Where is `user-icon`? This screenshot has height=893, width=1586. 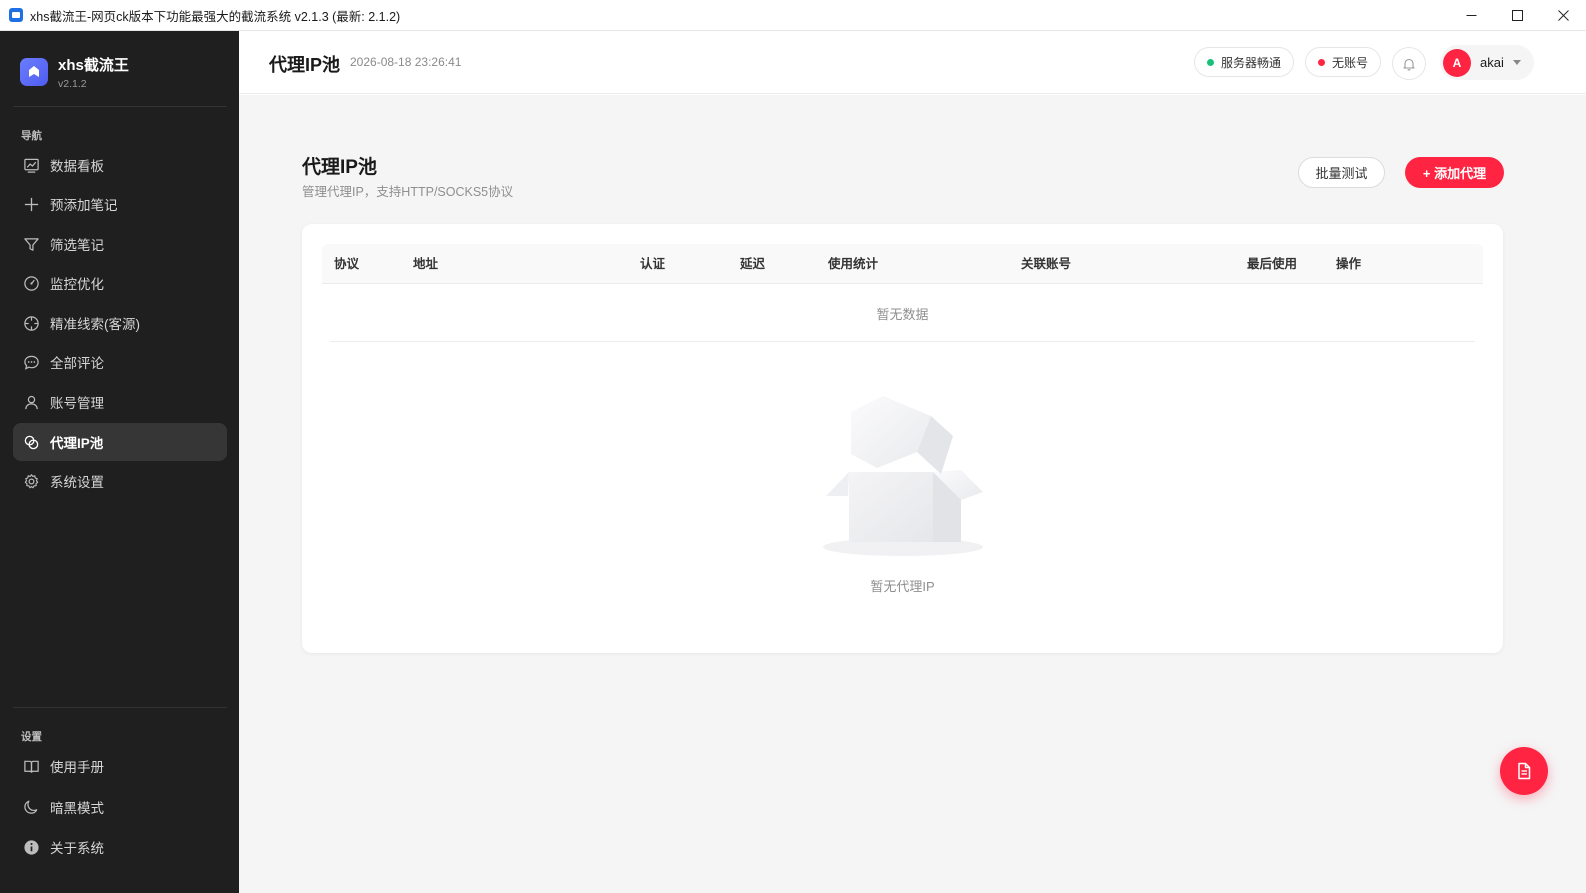
user-icon is located at coordinates (31, 402).